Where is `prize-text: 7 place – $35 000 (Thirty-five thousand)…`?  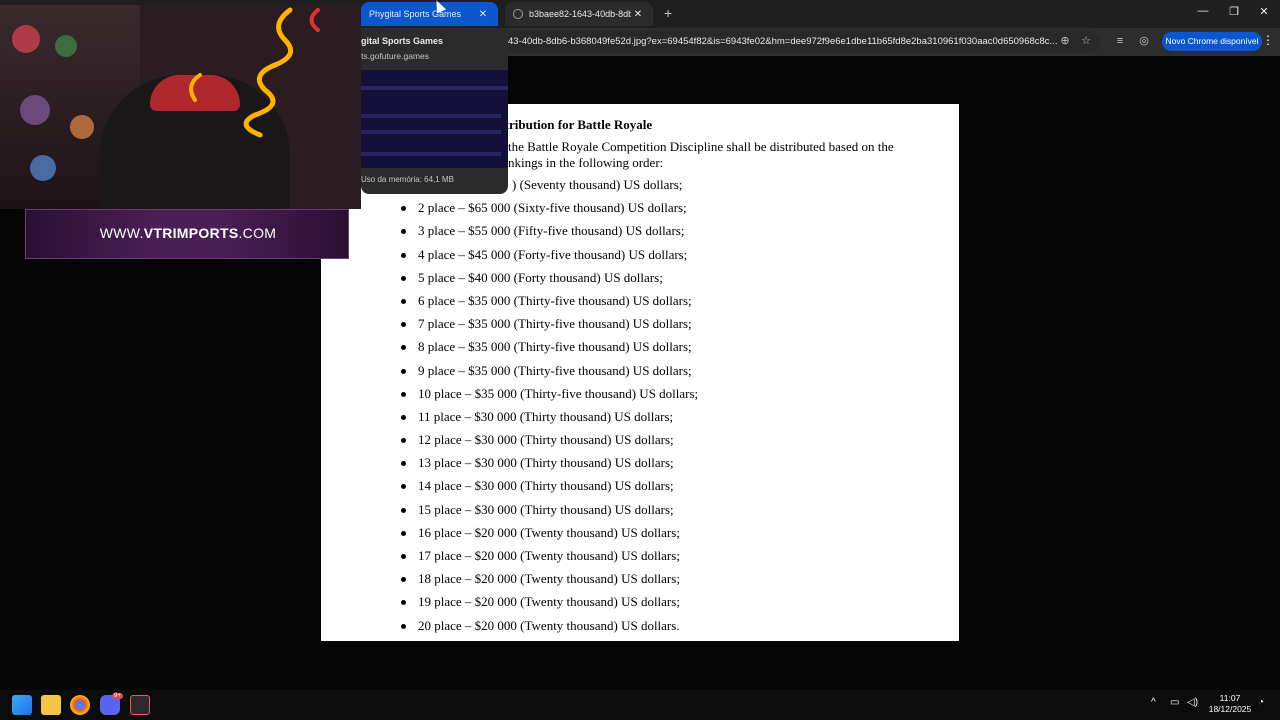
prize-text: 7 place – $35 000 (Thirty-five thousand)… is located at coordinates (555, 324).